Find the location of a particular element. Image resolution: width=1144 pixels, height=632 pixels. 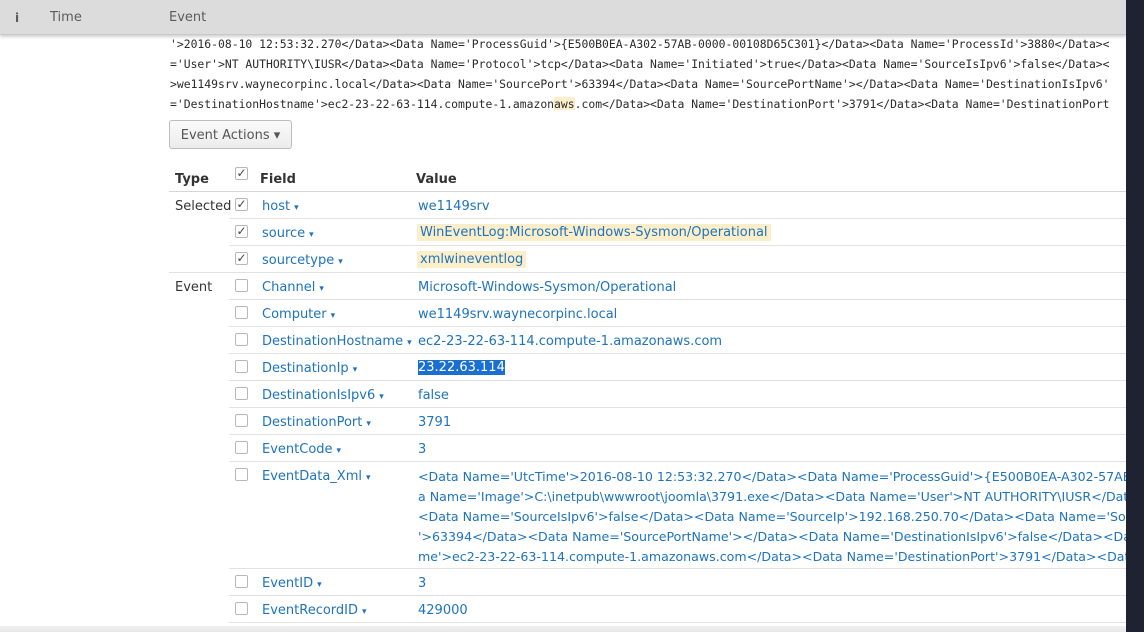

field-name-dropdown: EventID ▾ is located at coordinates (292, 583).